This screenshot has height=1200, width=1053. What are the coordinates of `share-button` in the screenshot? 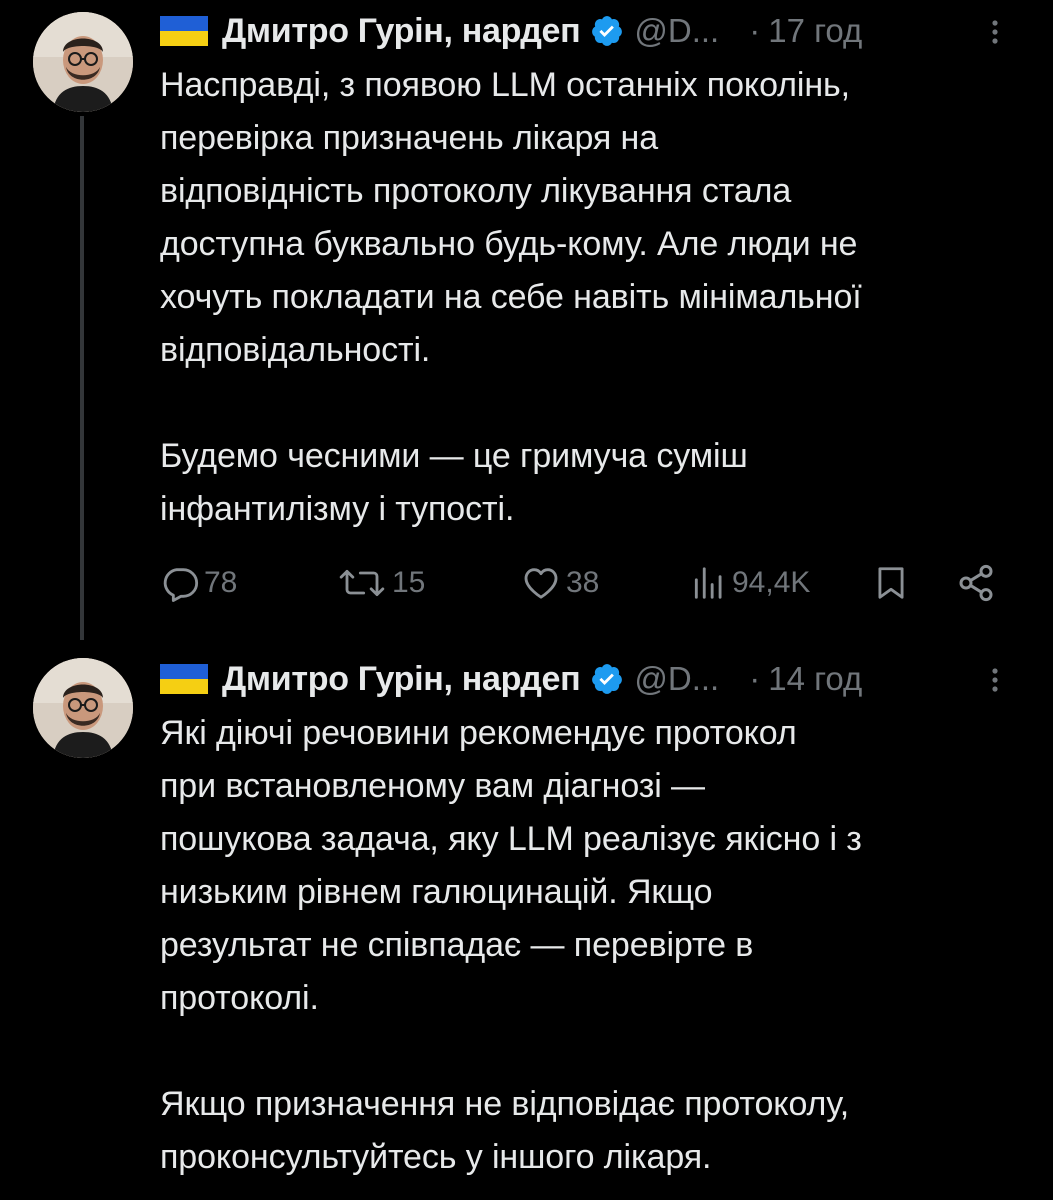 It's located at (976, 583).